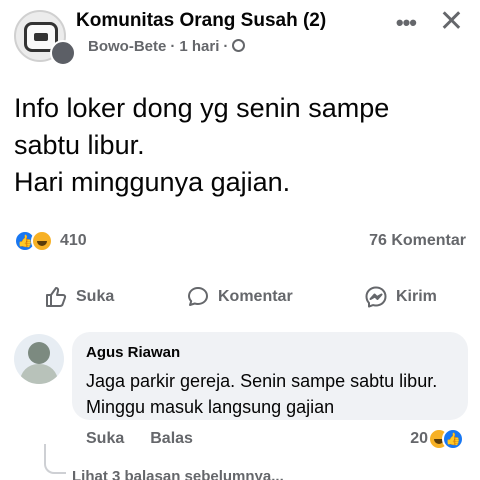 This screenshot has height=480, width=480. I want to click on comment-actions: Suka Balas, so click(152, 439).